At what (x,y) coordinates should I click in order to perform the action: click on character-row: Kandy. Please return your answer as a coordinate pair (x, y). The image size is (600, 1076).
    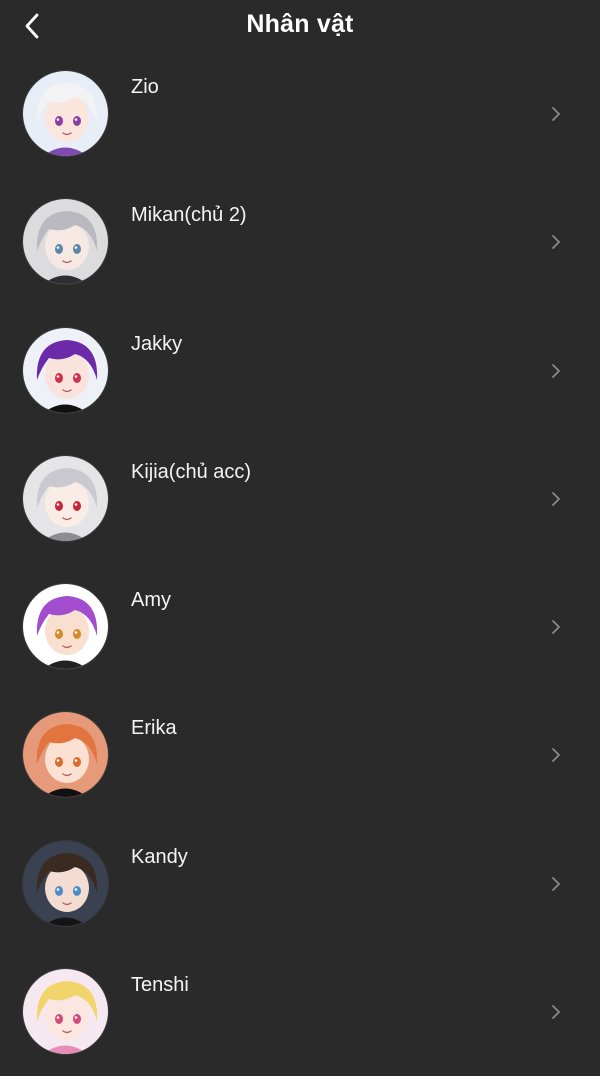
    Looking at the image, I should click on (300, 884).